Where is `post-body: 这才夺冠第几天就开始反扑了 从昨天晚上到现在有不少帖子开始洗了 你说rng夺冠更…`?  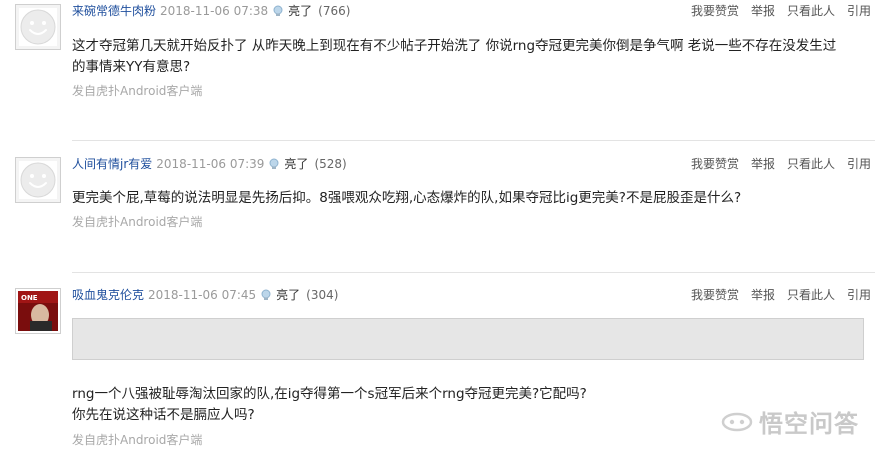
post-body: 这才夺冠第几天就开始反扑了 从昨天晚上到现在有不少帖子开始洗了 你说rng夺冠更… is located at coordinates (467, 57).